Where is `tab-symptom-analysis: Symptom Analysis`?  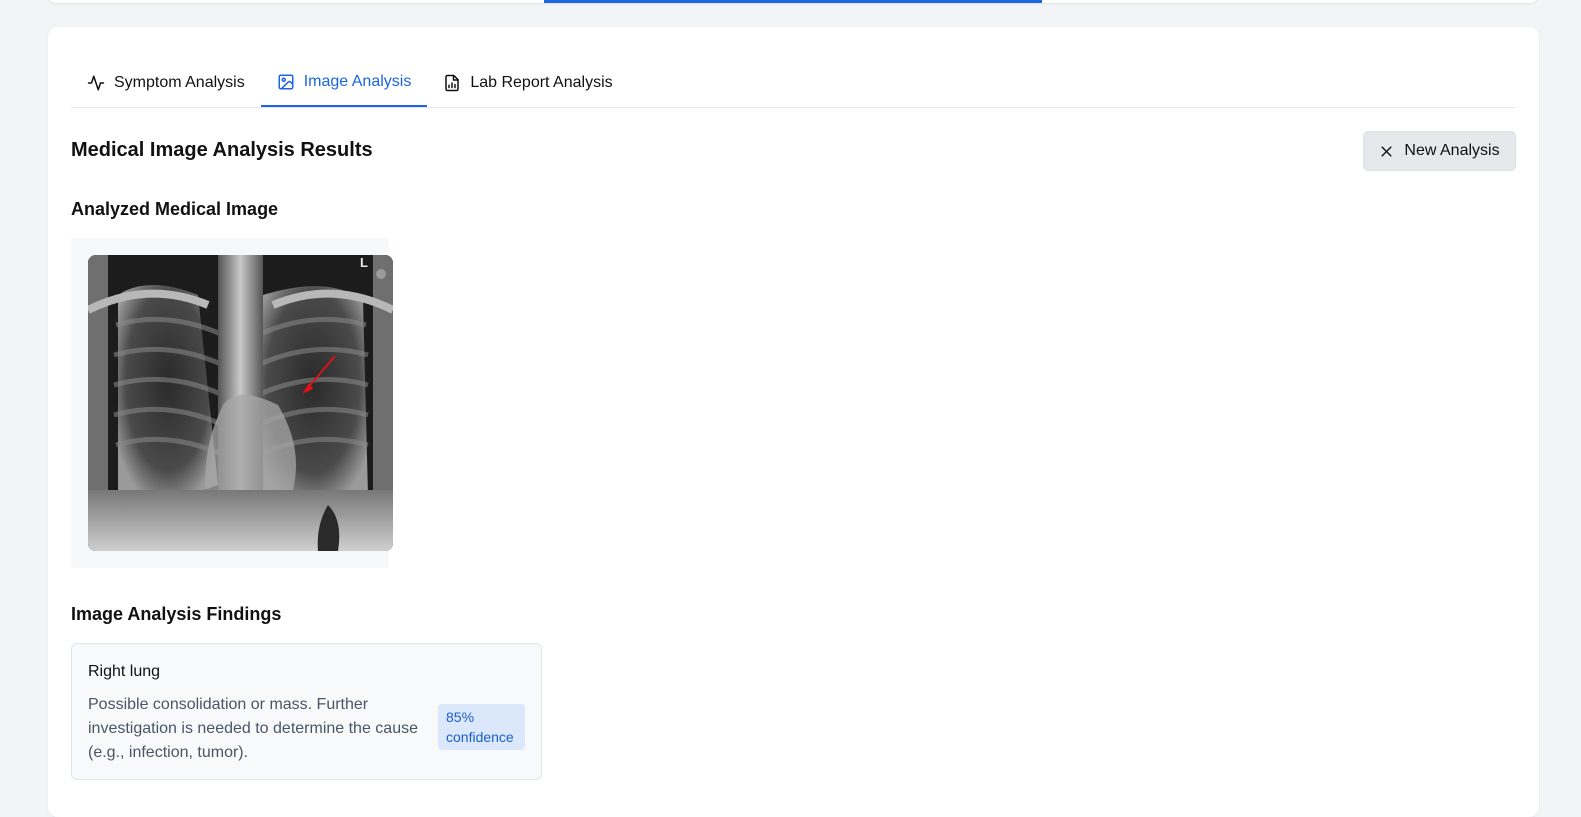
tab-symptom-analysis: Symptom Analysis is located at coordinates (166, 83).